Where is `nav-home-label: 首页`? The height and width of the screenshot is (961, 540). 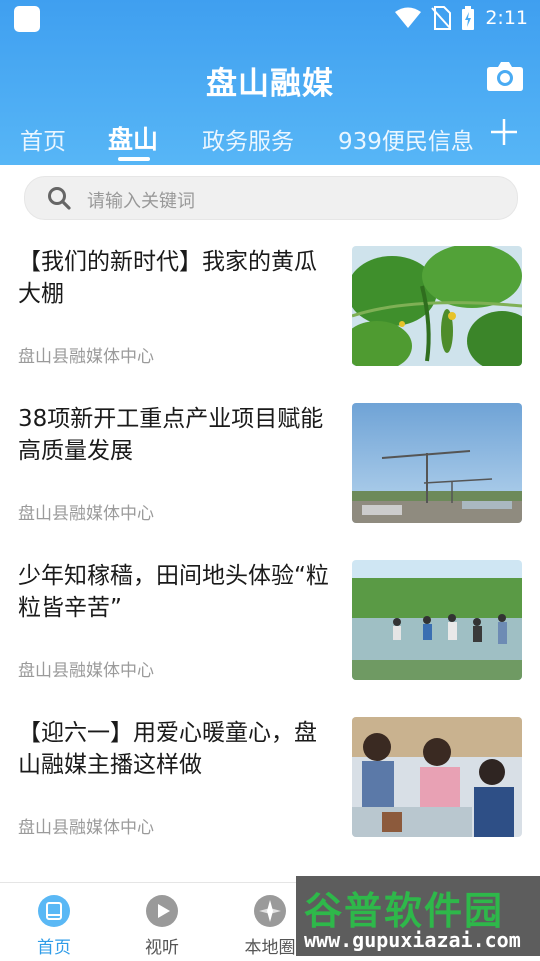
nav-home-label: 首页 is located at coordinates (54, 948).